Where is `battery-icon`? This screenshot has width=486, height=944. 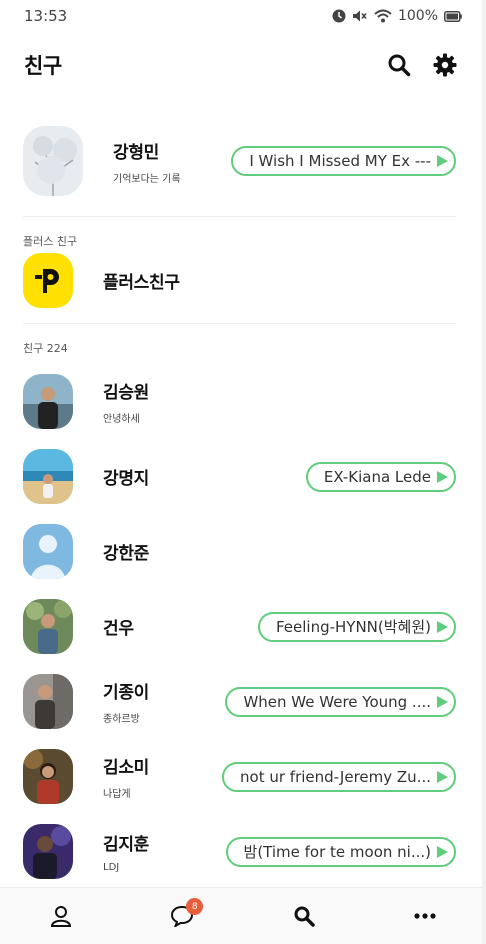 battery-icon is located at coordinates (453, 16).